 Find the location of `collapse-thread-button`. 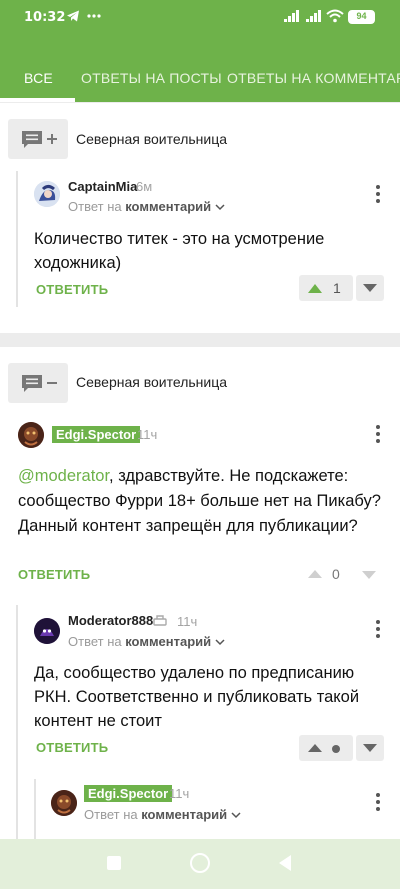

collapse-thread-button is located at coordinates (38, 383).